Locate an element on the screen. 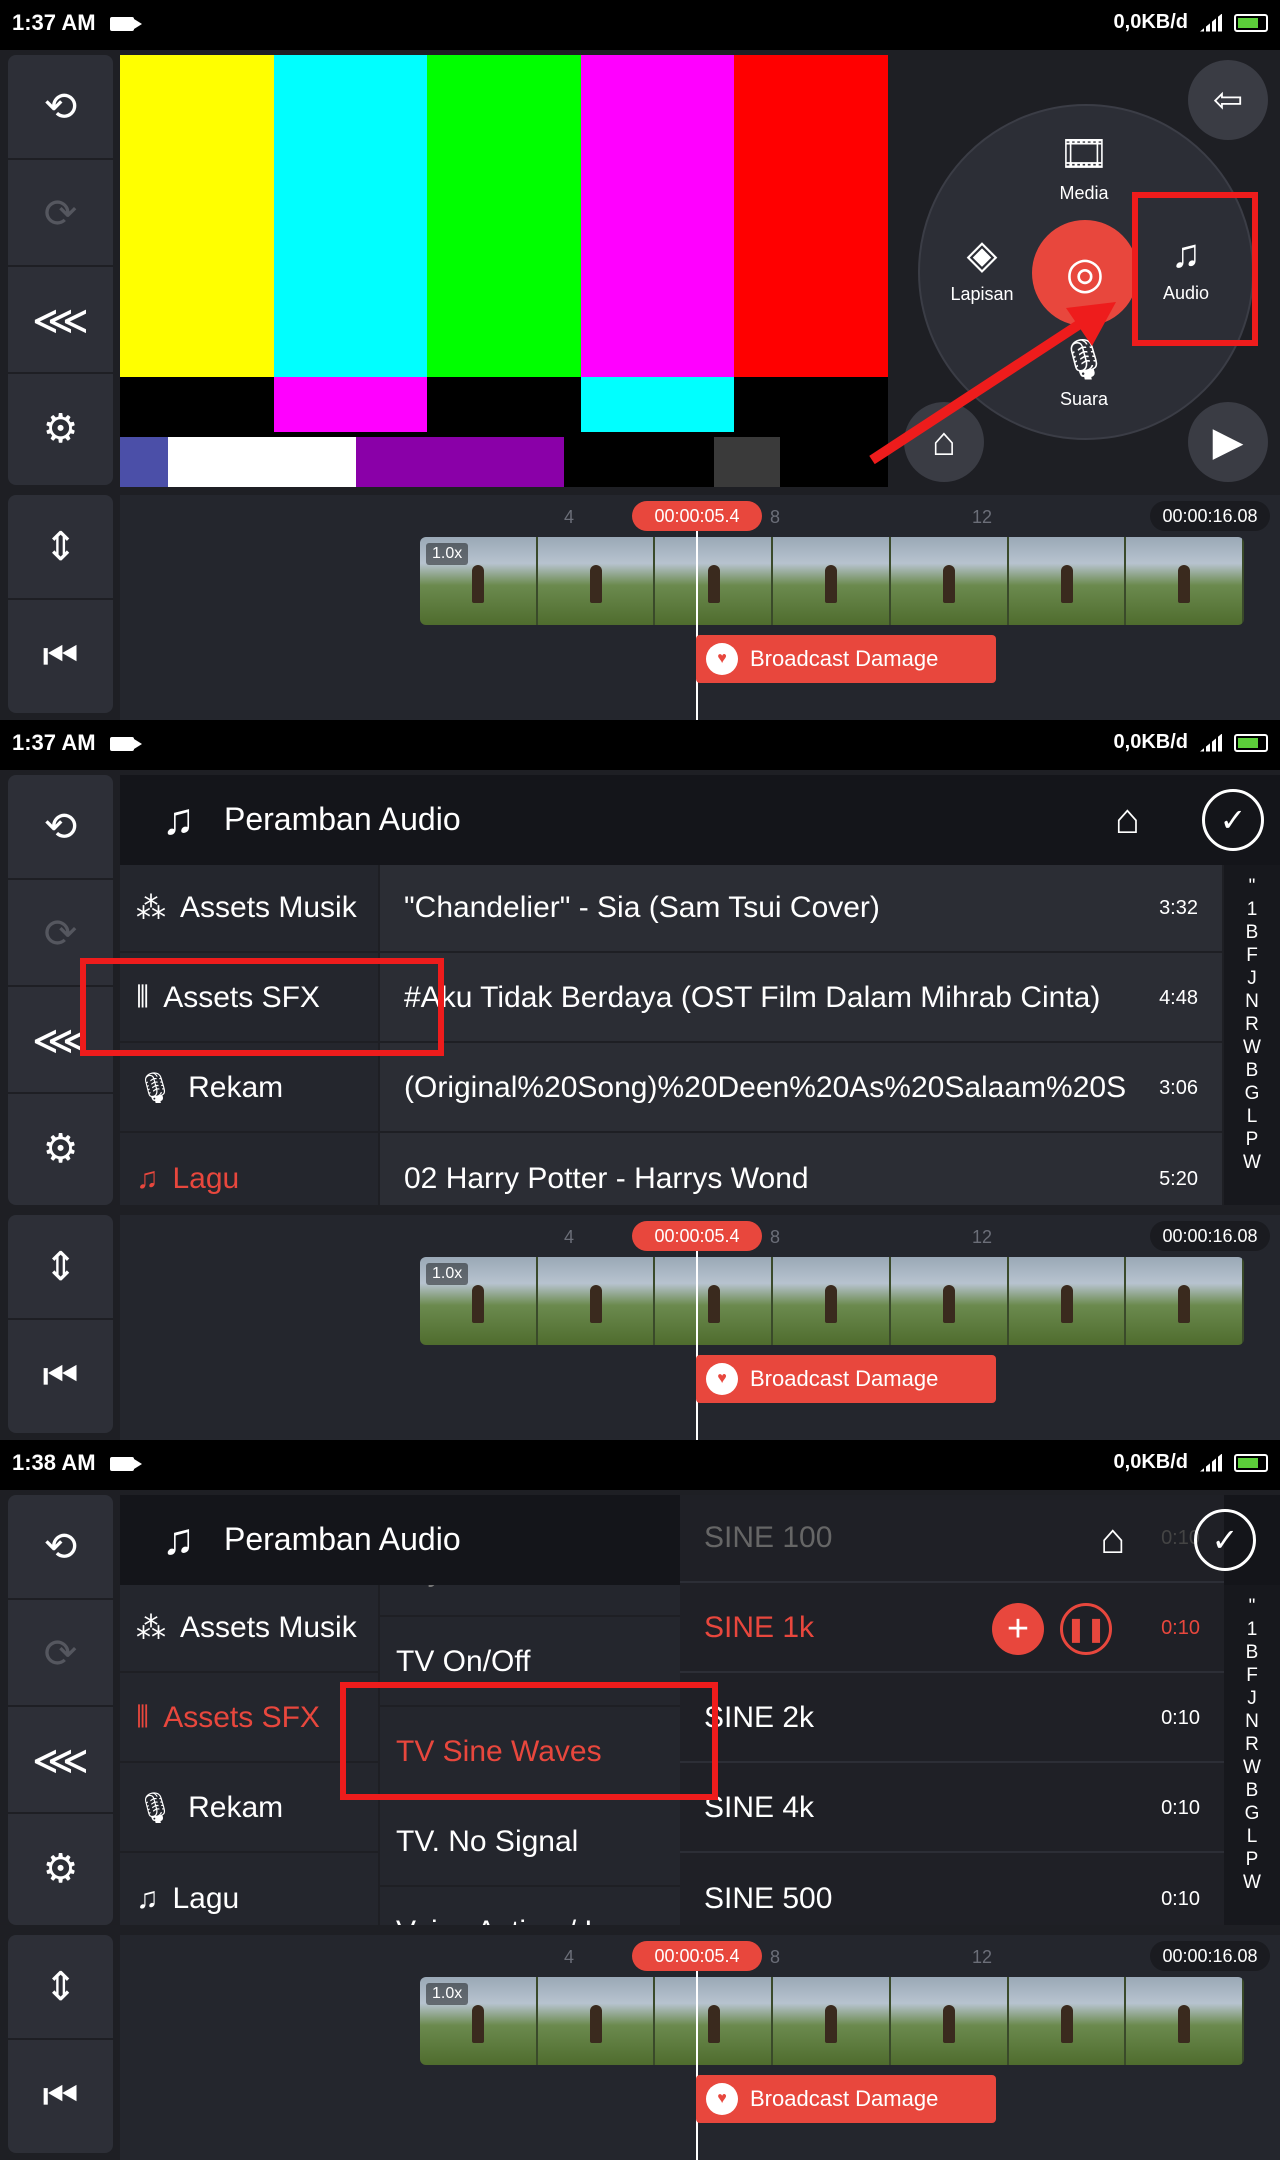  music-note-icon: ♫ is located at coordinates (178, 1539).